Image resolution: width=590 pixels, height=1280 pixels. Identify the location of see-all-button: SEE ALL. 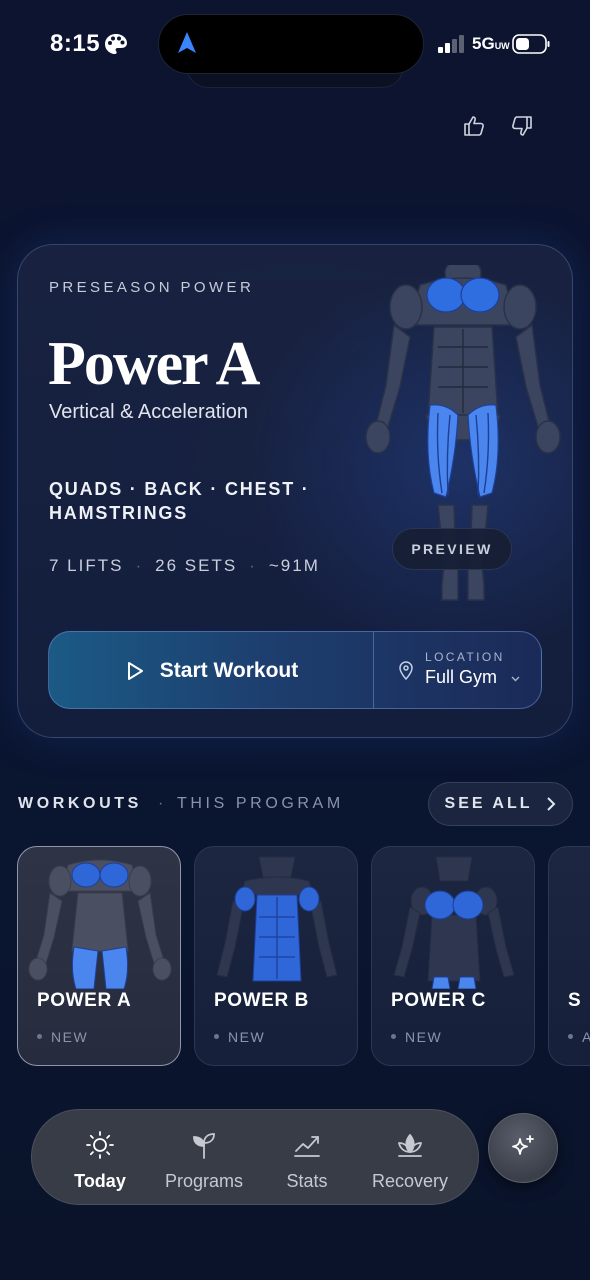
(500, 804).